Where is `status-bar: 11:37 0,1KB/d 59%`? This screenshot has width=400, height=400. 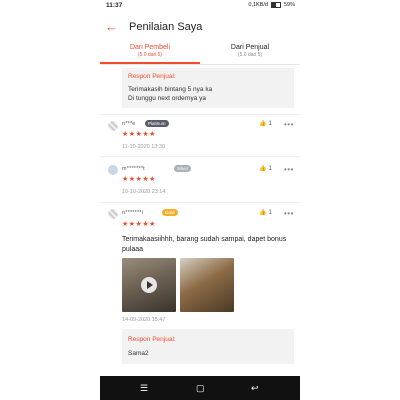 status-bar: 11:37 0,1KB/d 59% is located at coordinates (200, 6).